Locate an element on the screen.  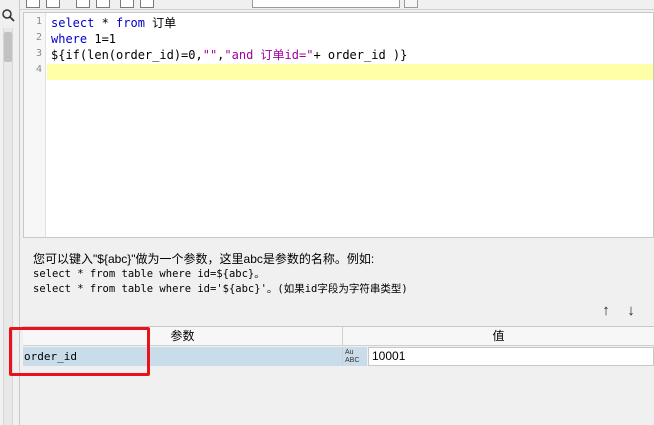
sql-keyword: from is located at coordinates (130, 23).